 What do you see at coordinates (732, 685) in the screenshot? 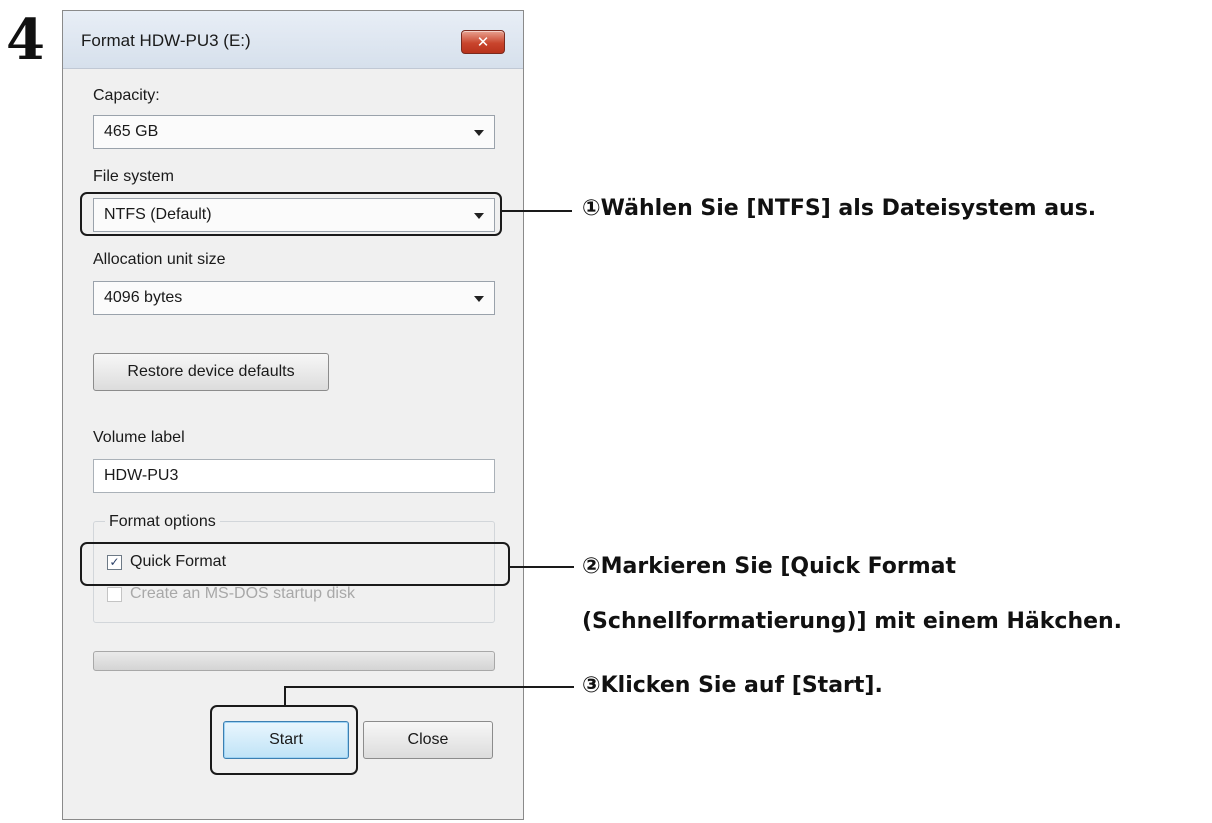
I see `callout-click-start: ③Klicken Sie auf [Start].` at bounding box center [732, 685].